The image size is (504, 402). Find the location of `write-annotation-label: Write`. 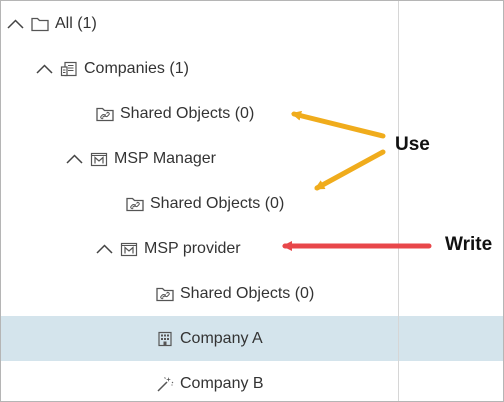

write-annotation-label: Write is located at coordinates (469, 244).